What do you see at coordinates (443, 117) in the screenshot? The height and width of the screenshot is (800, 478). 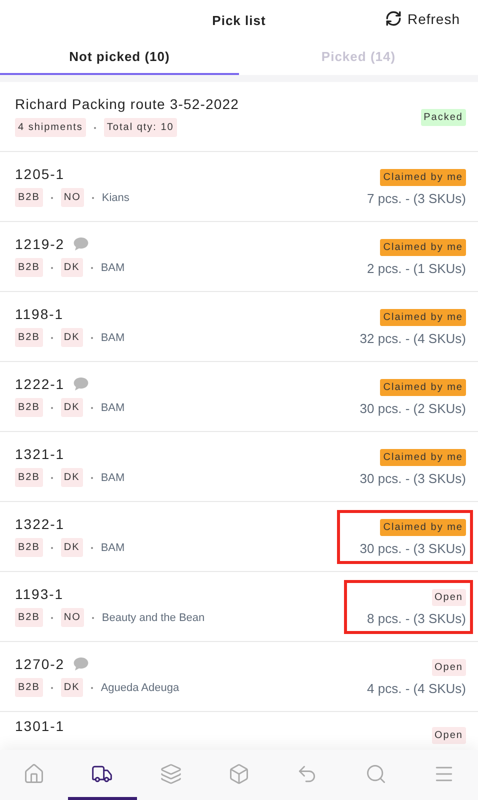 I see `status-badge: Packed` at bounding box center [443, 117].